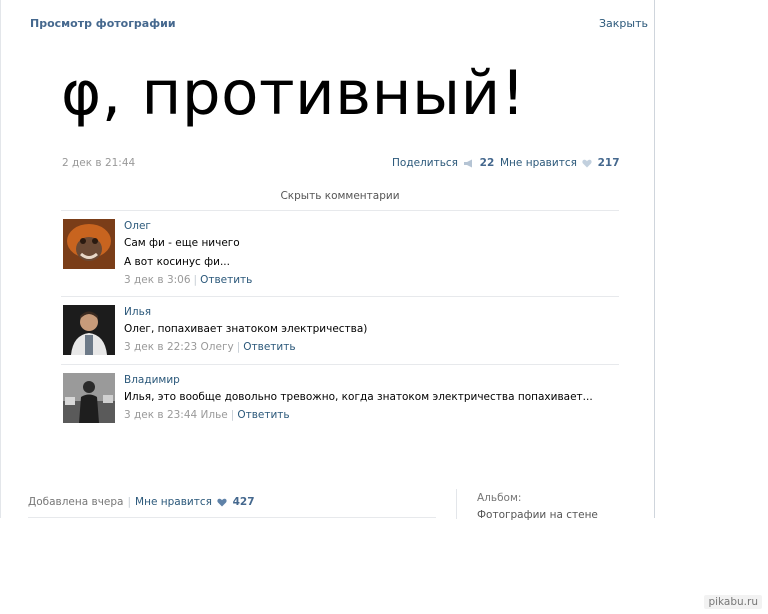 The image size is (768, 614). Describe the element at coordinates (293, 93) in the screenshot. I see `photo-text: φ, противный!` at that location.